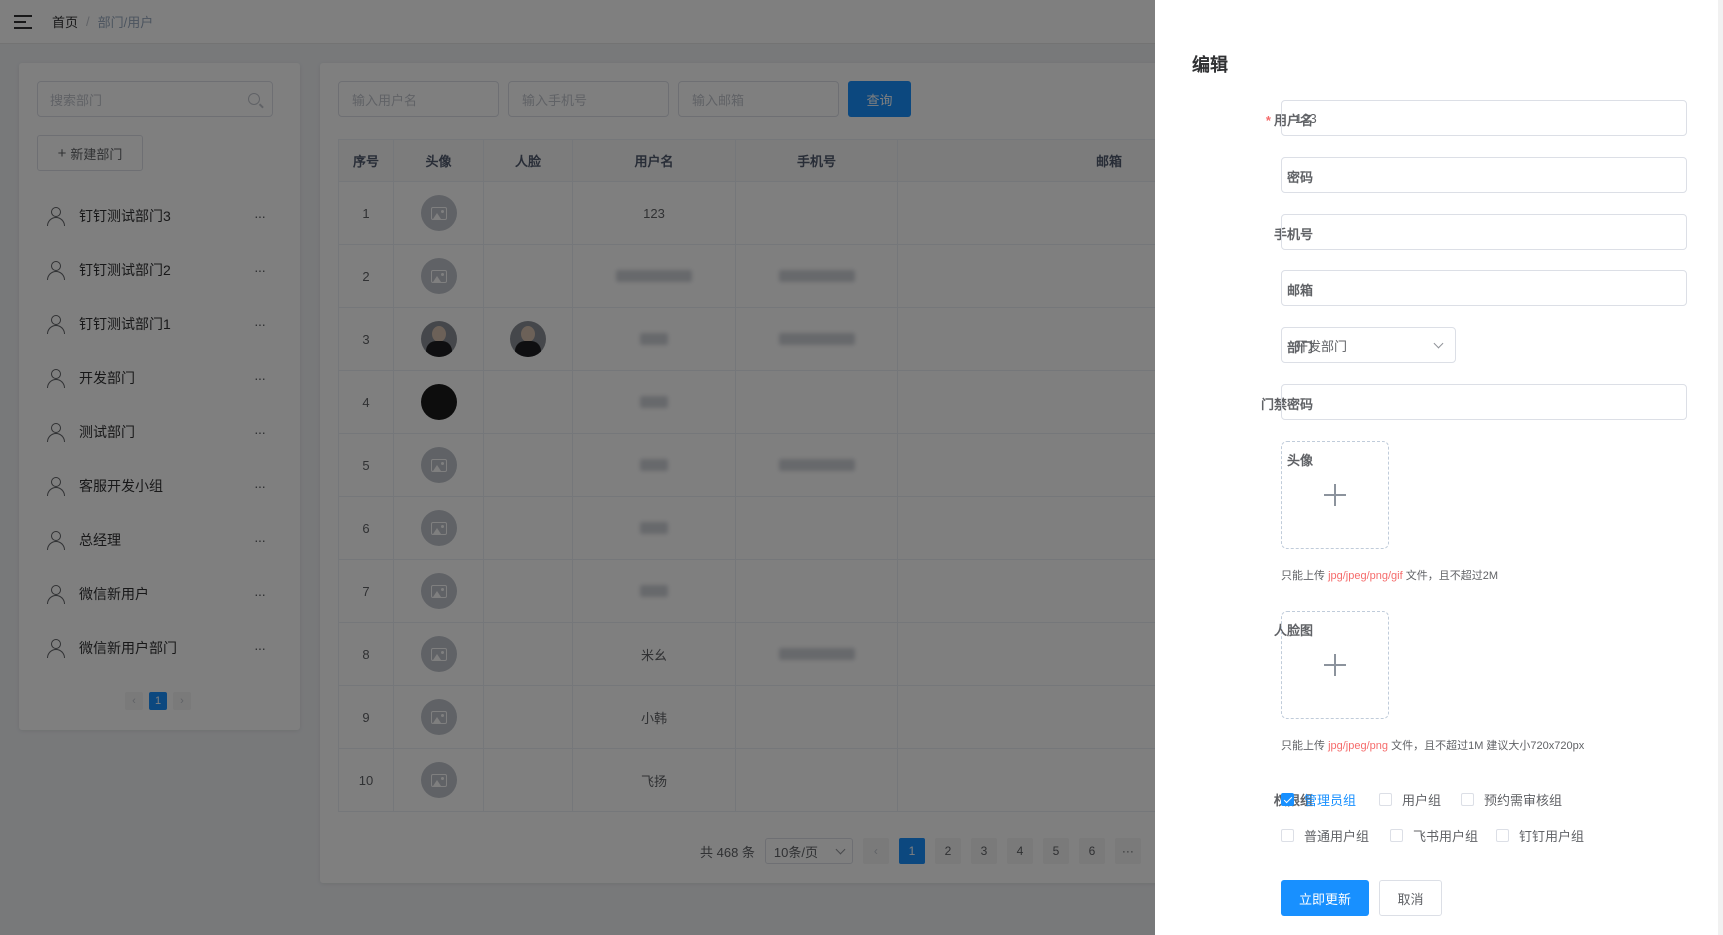 This screenshot has width=1723, height=935. Describe the element at coordinates (1484, 232) in the screenshot. I see `phone-field` at that location.